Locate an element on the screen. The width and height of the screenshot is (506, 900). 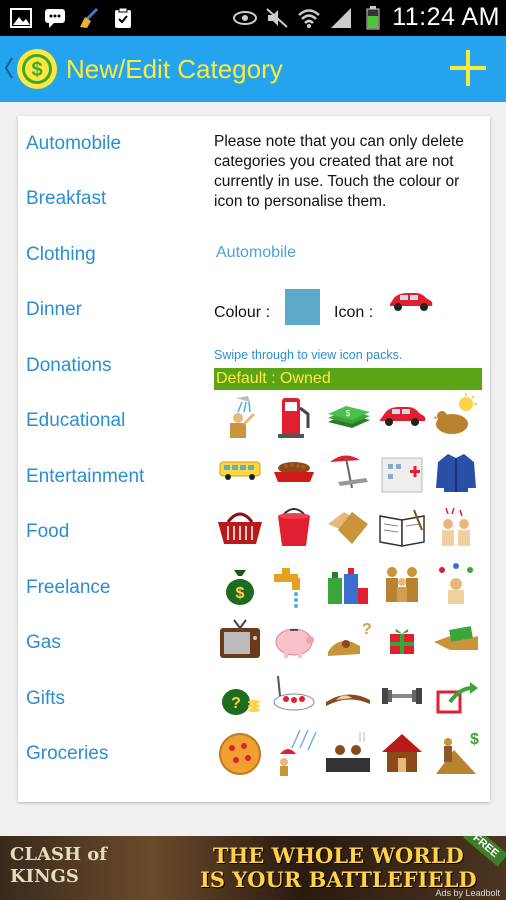
celebration-icon is located at coordinates (456, 528).